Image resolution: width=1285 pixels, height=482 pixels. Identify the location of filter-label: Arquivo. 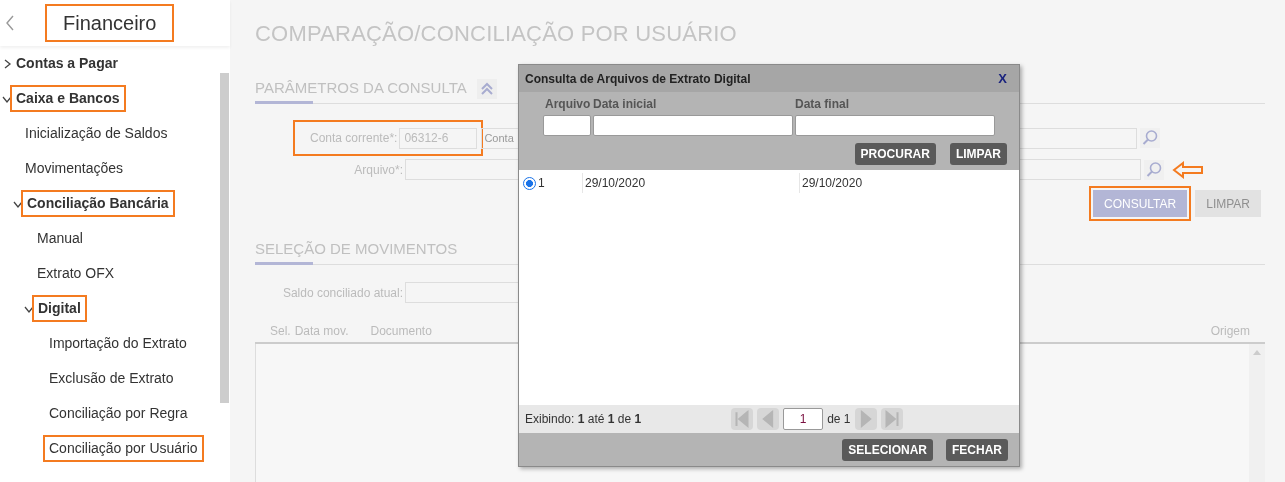
(567, 104).